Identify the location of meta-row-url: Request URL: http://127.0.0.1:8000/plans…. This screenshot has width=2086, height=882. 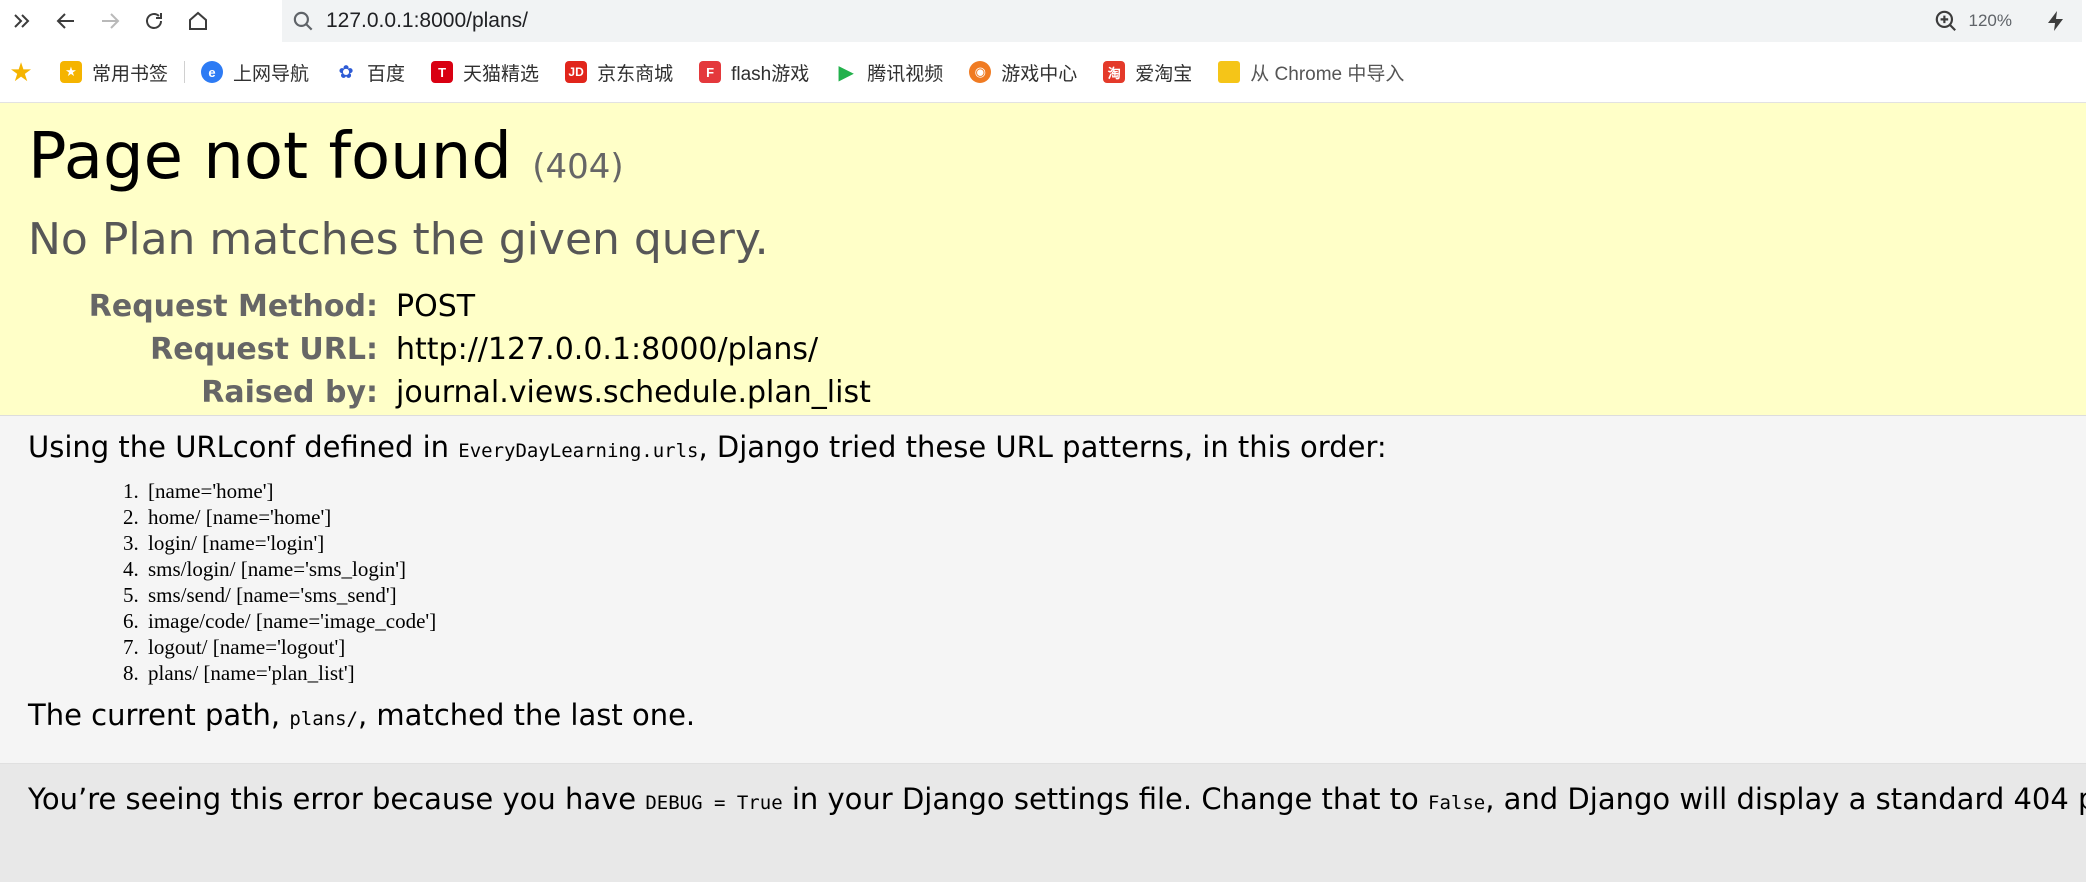
(449, 349).